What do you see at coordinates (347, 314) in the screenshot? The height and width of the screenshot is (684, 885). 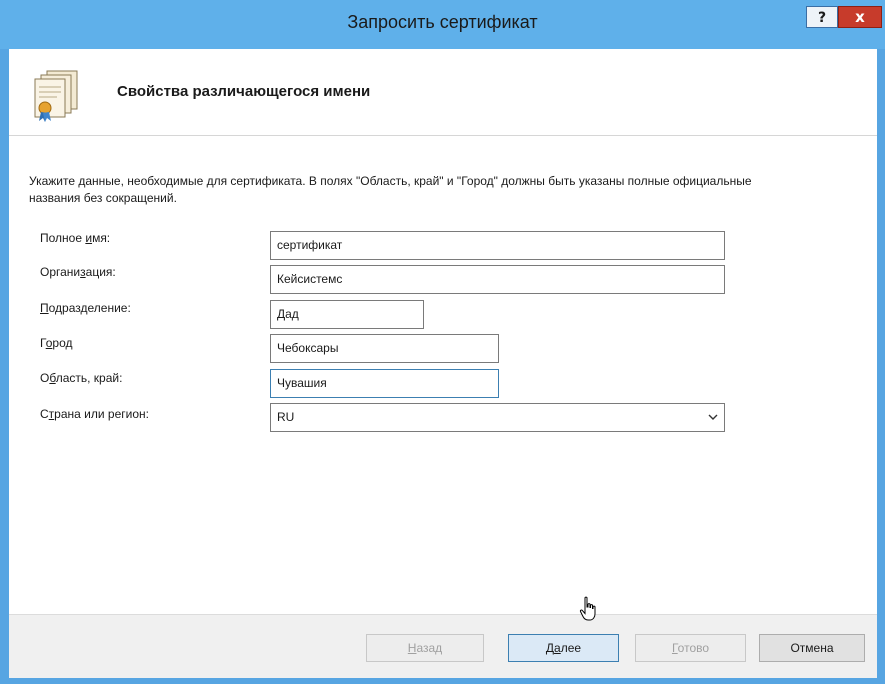 I see `department-input: Дад` at bounding box center [347, 314].